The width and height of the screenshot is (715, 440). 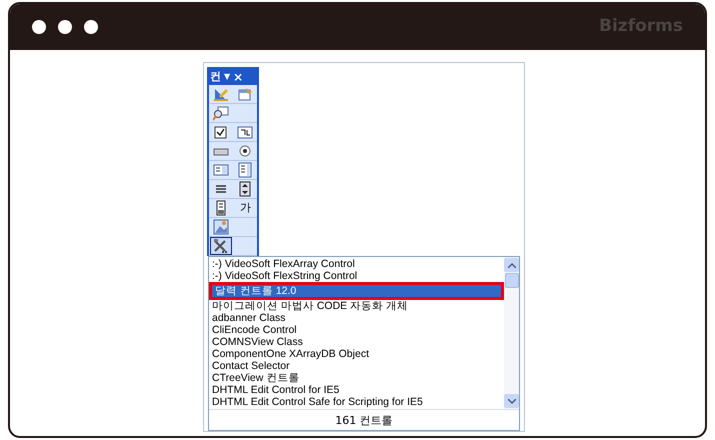 What do you see at coordinates (356, 354) in the screenshot?
I see `control-list-item: ComponentOne XArrayDB Object` at bounding box center [356, 354].